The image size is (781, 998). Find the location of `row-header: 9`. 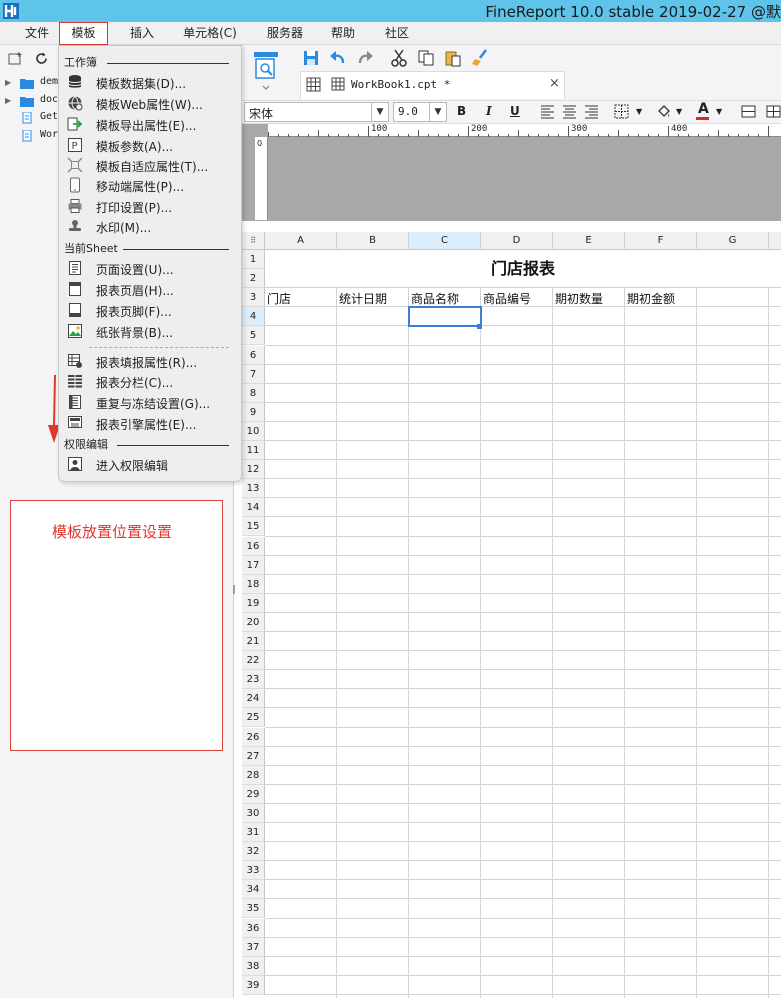

row-header: 9 is located at coordinates (253, 412).